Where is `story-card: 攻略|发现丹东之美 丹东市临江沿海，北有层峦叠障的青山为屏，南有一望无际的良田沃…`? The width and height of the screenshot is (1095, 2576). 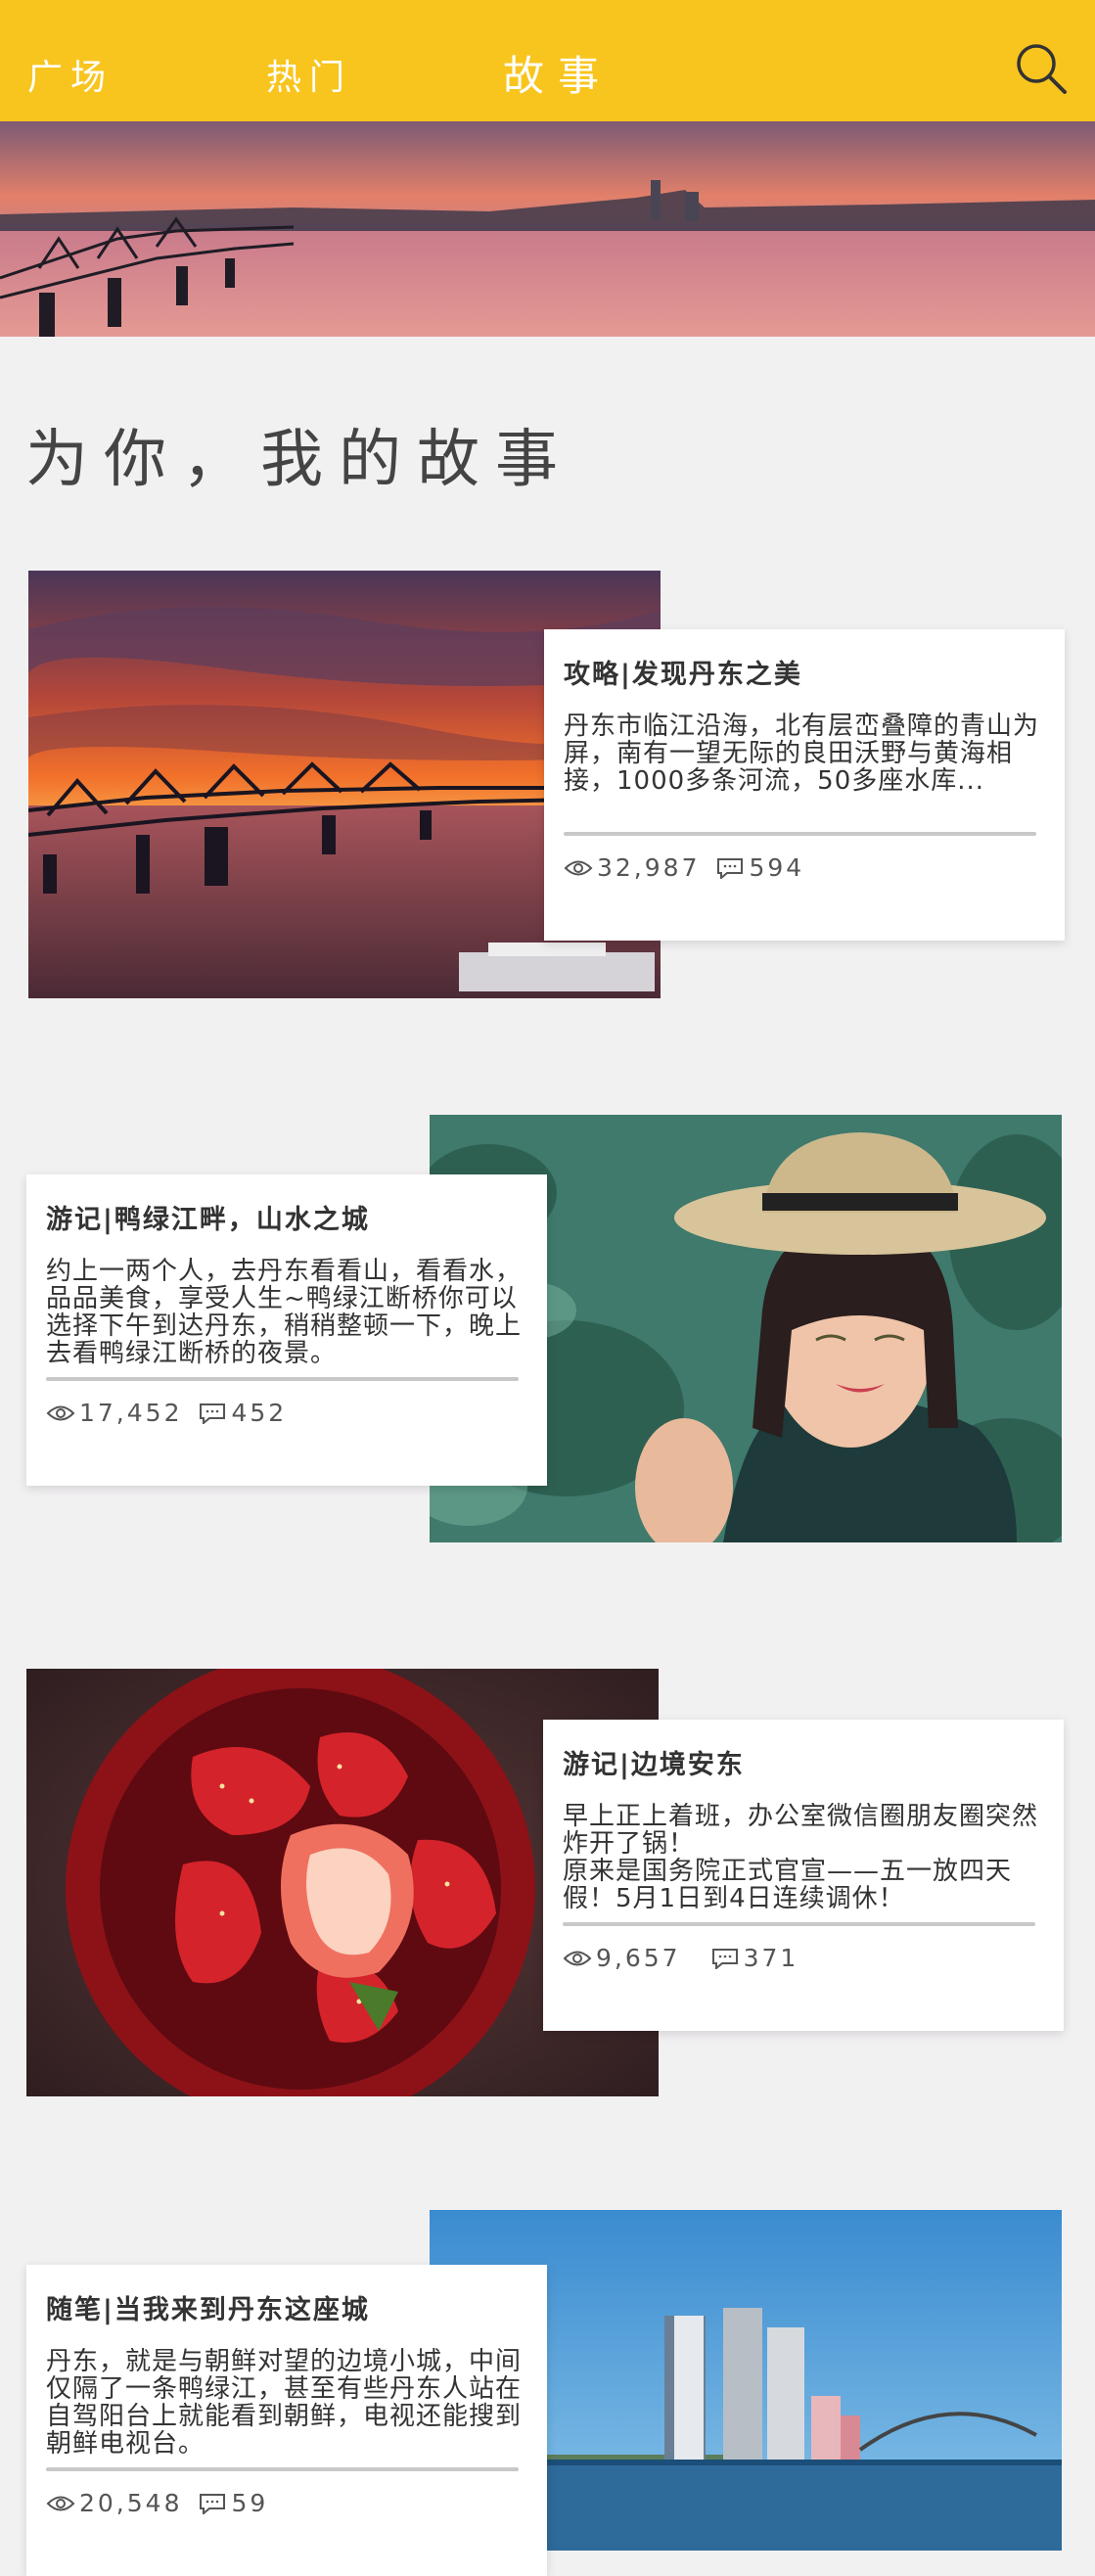 story-card: 攻略|发现丹东之美 丹东市临江沿海，北有层峦叠障的青山为屏，南有一望无际的良田沃… is located at coordinates (804, 785).